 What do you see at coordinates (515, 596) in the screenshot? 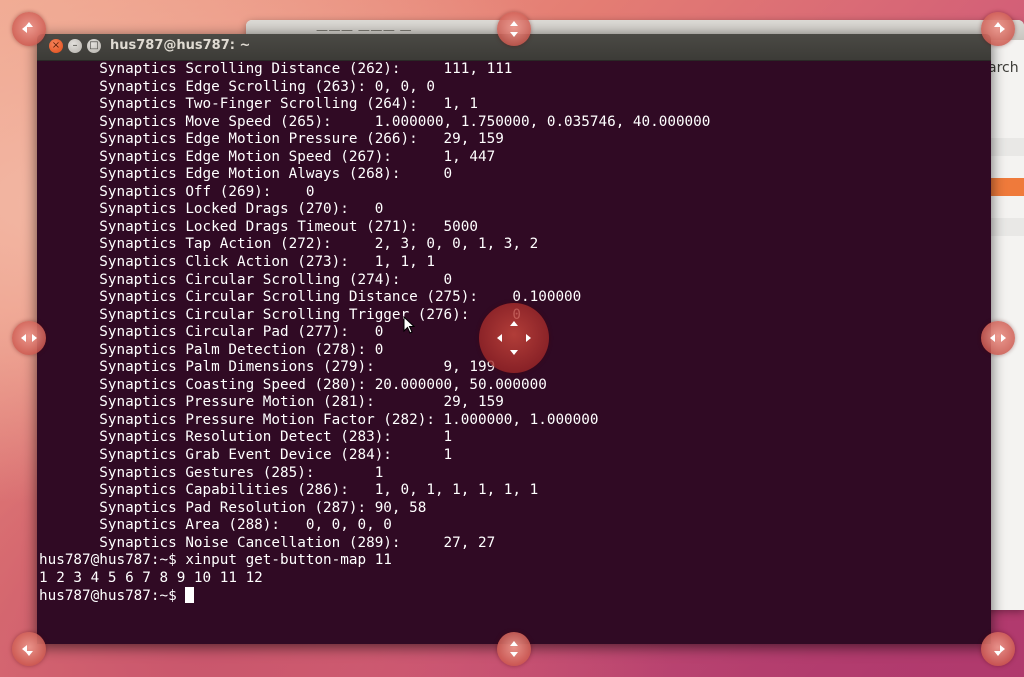
I see `prompt-line: hus787@hus787:~$` at bounding box center [515, 596].